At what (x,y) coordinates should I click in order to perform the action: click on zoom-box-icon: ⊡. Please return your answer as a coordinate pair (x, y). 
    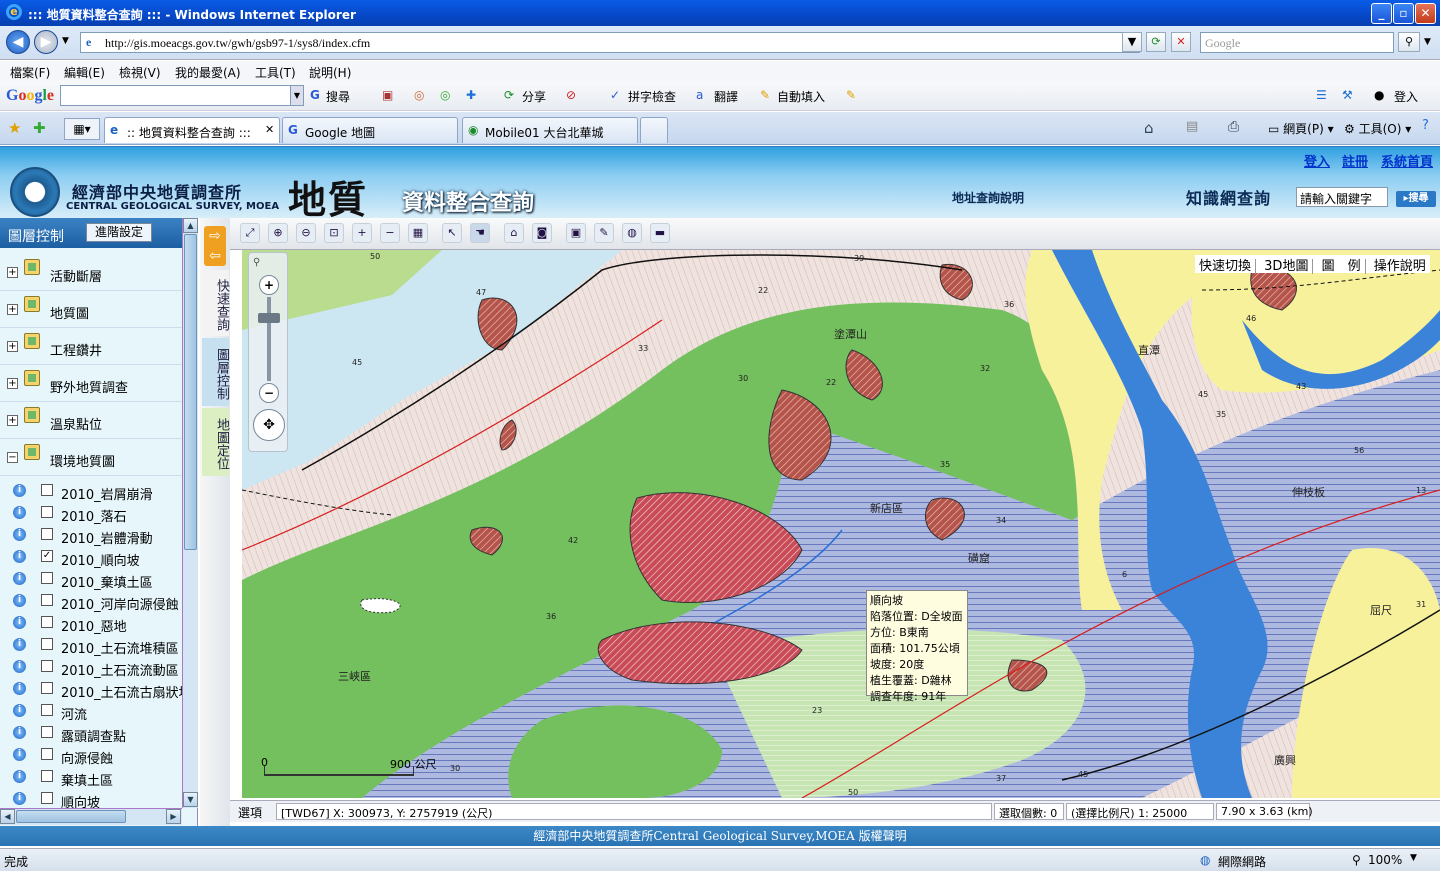
    Looking at the image, I should click on (334, 233).